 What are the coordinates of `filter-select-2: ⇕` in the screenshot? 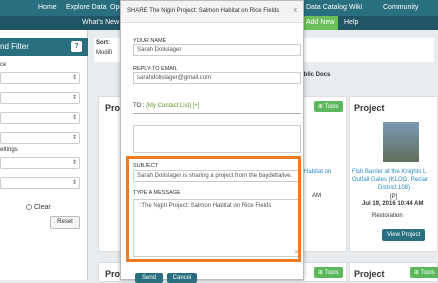 It's located at (40, 98).